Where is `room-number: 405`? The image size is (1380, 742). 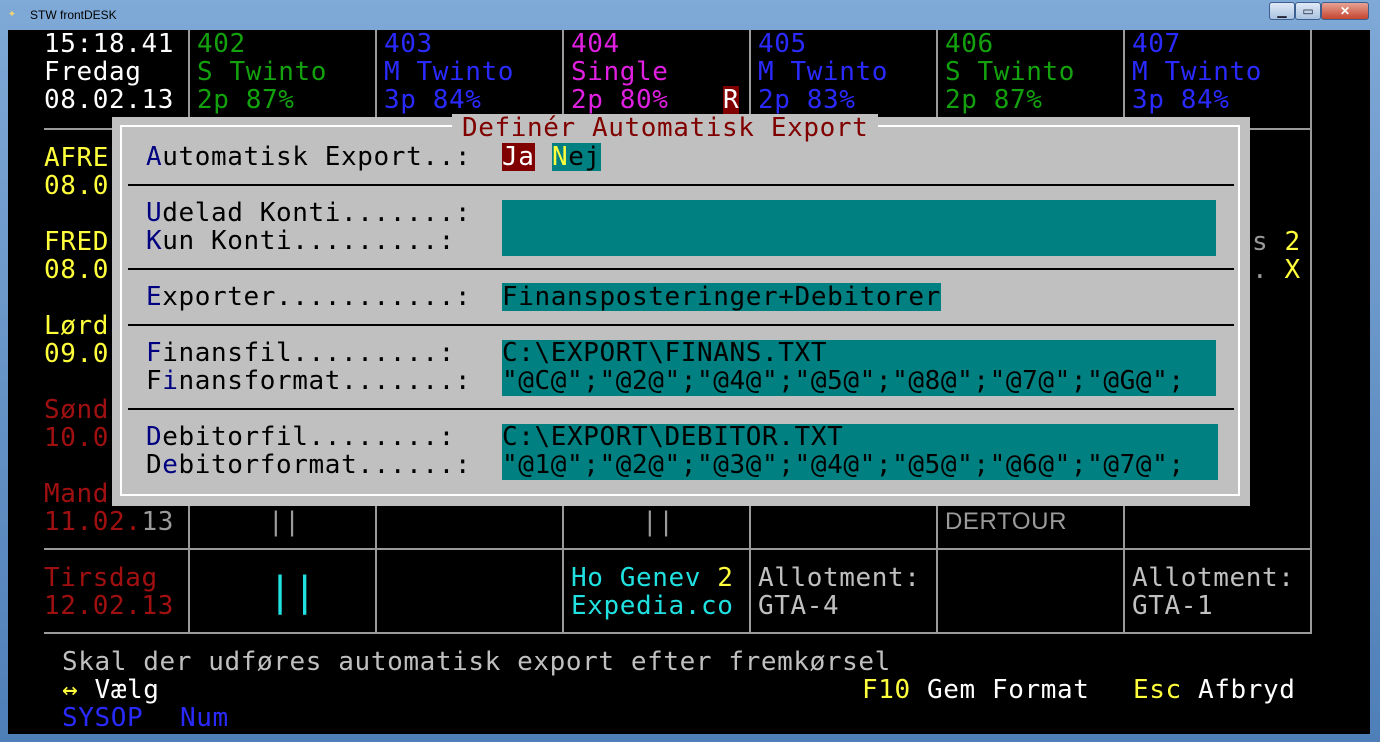
room-number: 405 is located at coordinates (782, 44).